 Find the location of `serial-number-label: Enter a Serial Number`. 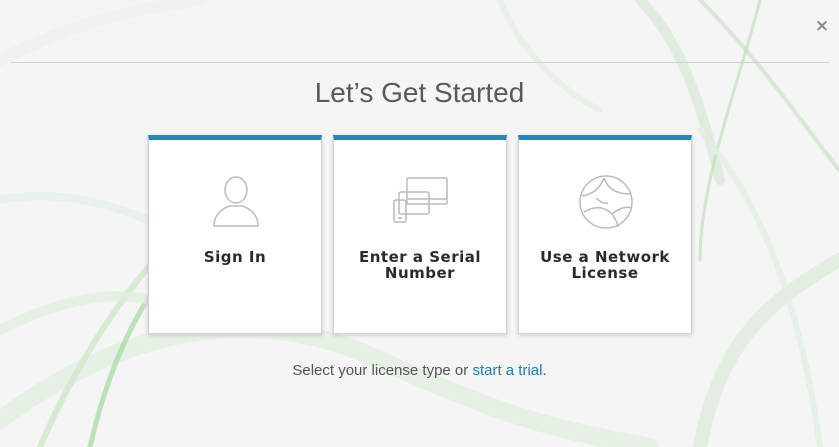

serial-number-label: Enter a Serial Number is located at coordinates (419, 265).